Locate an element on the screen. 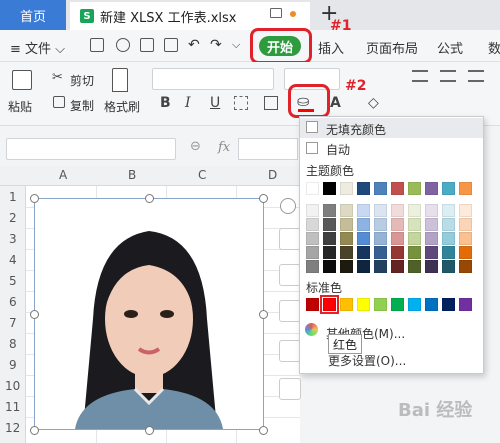 The height and width of the screenshot is (443, 500). crop-icon is located at coordinates (290, 275).